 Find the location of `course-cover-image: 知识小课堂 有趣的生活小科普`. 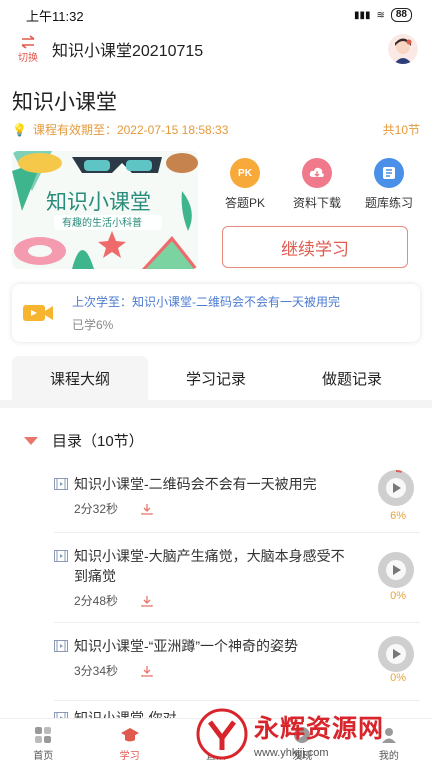

course-cover-image: 知识小课堂 有趣的生活小科普 is located at coordinates (105, 210).